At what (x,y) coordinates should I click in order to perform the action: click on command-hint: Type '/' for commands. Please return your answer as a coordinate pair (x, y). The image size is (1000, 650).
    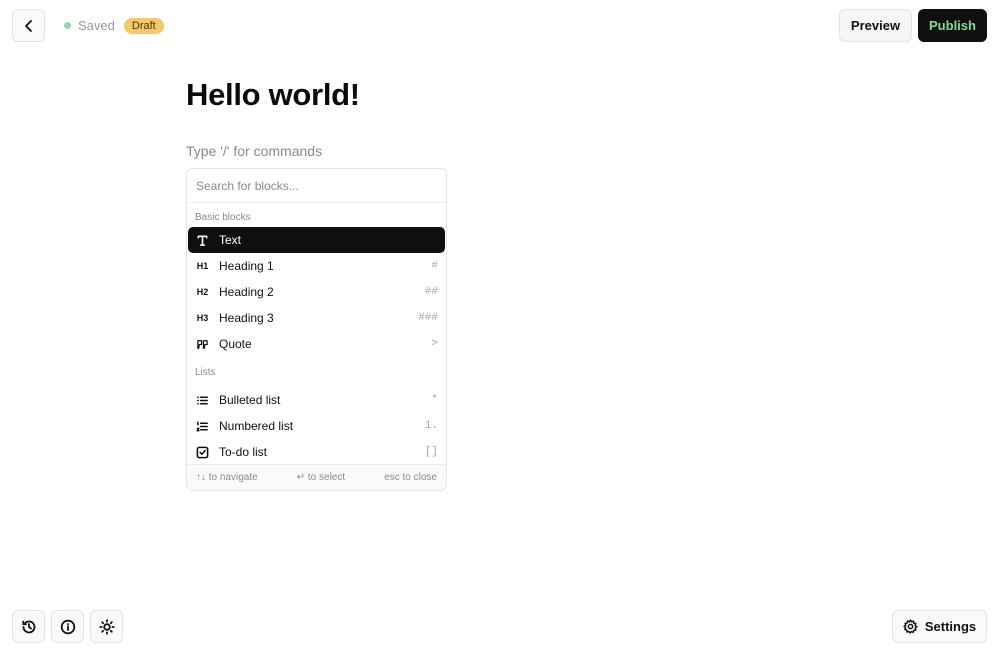
    Looking at the image, I should click on (254, 151).